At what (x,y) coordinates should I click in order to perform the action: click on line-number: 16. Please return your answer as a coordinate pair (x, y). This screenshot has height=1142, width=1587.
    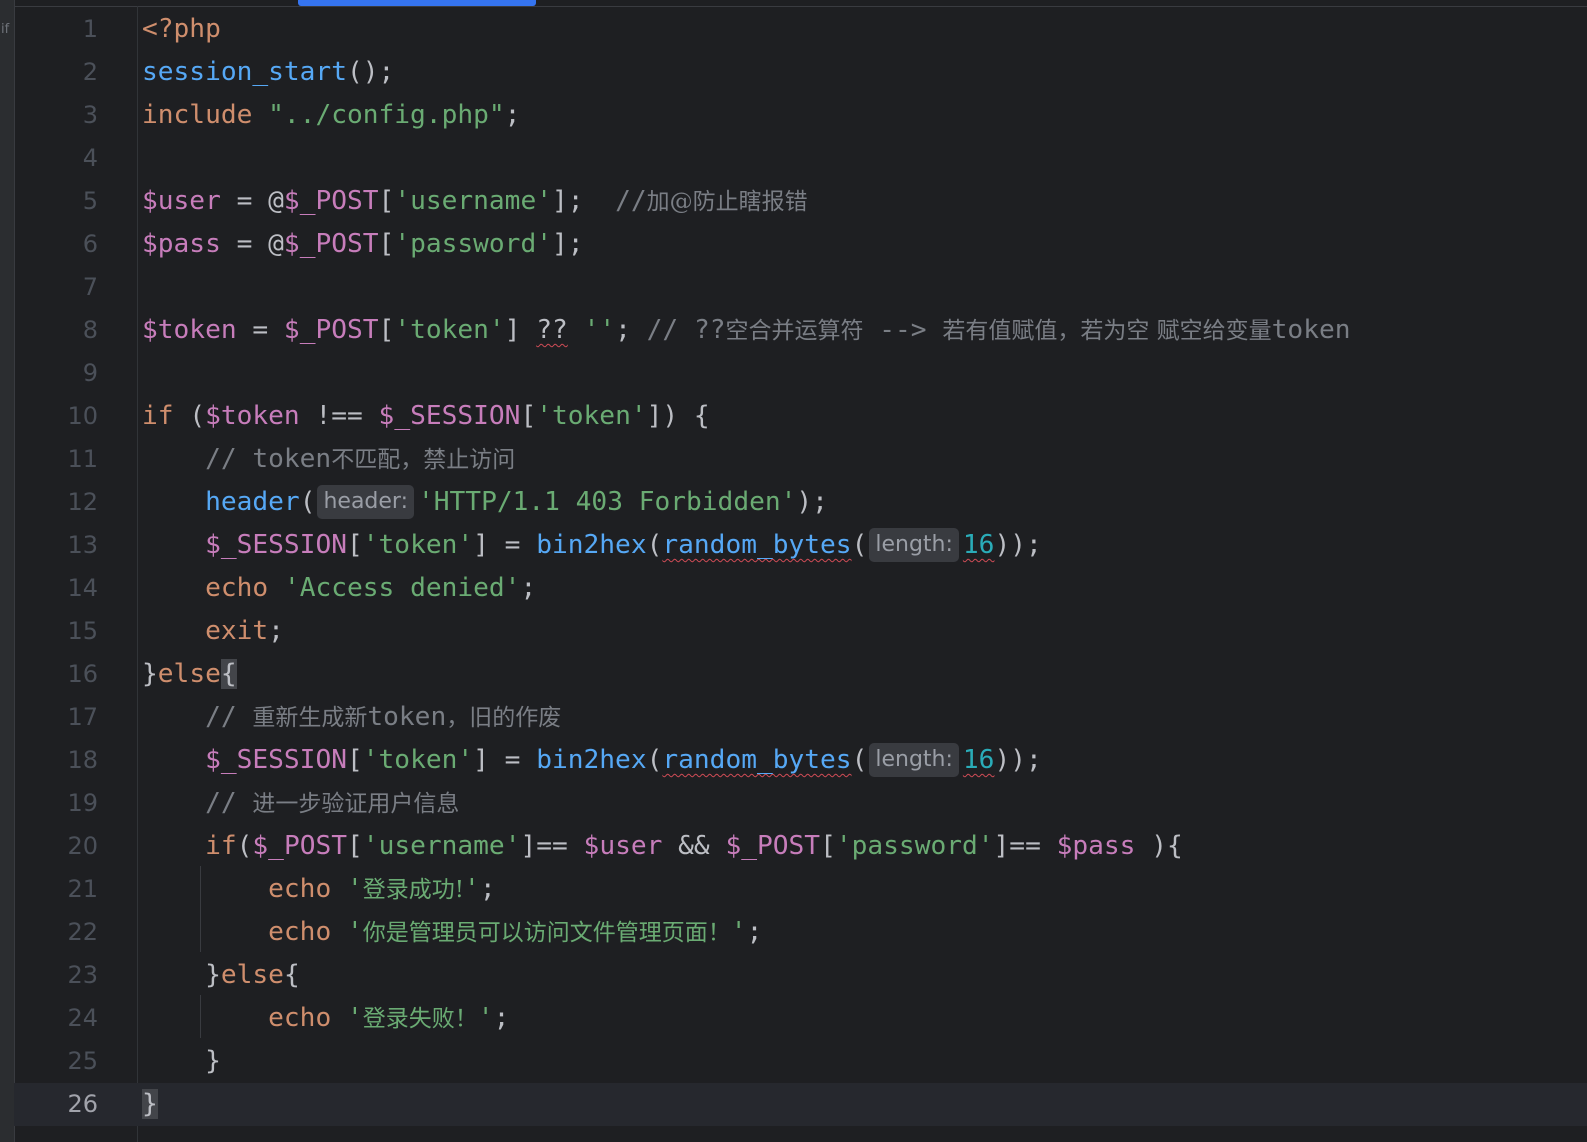
    Looking at the image, I should click on (56, 674).